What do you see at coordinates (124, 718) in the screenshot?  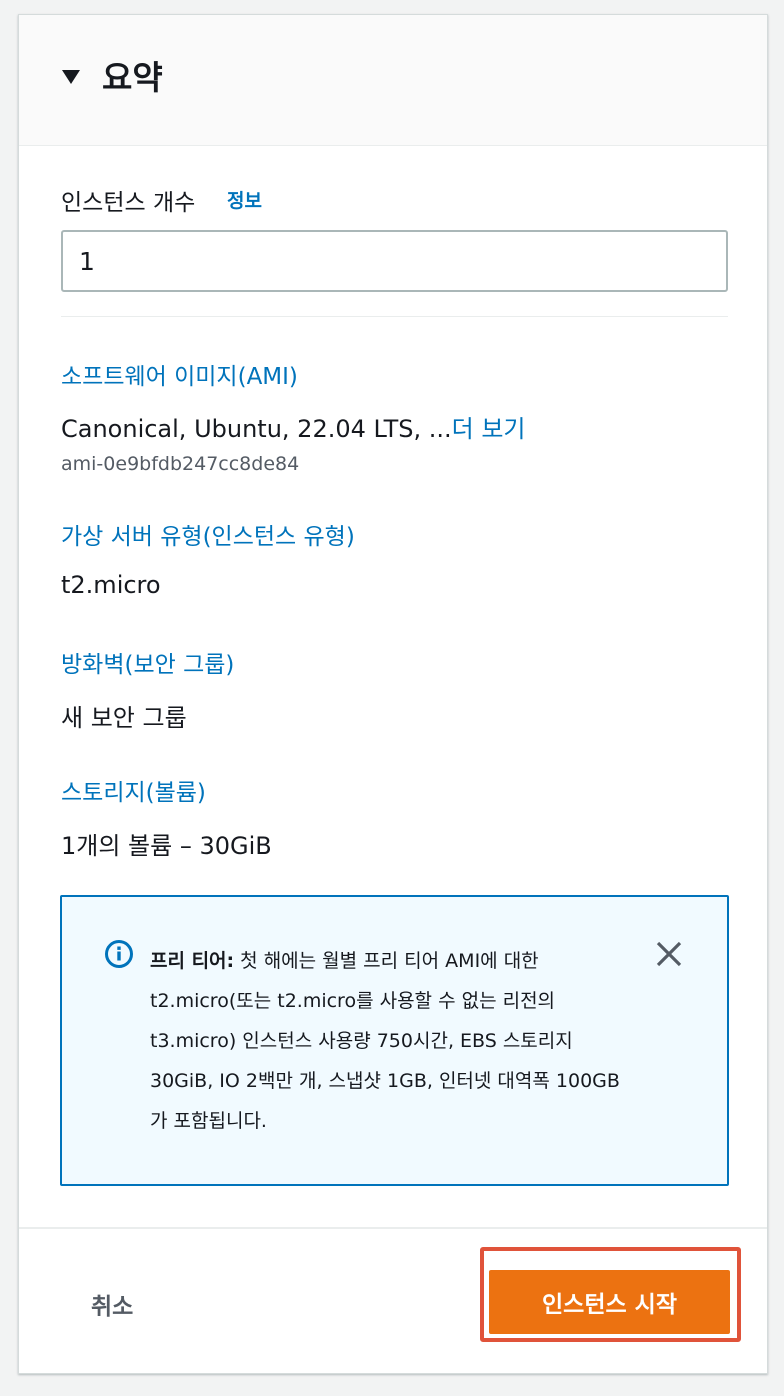 I see `firewall-value: 새 보안 그룹` at bounding box center [124, 718].